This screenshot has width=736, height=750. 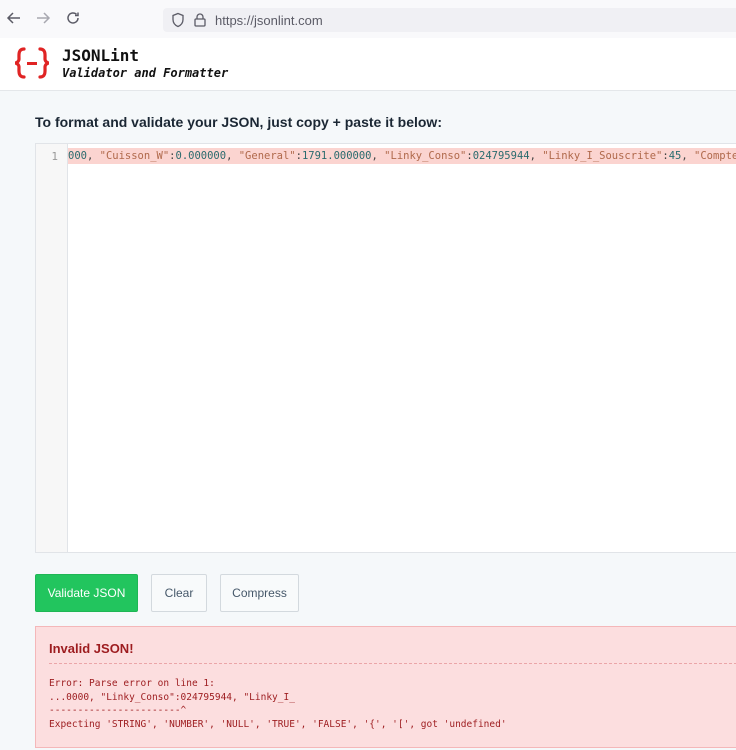 What do you see at coordinates (100, 55) in the screenshot?
I see `site-title: JSONLint` at bounding box center [100, 55].